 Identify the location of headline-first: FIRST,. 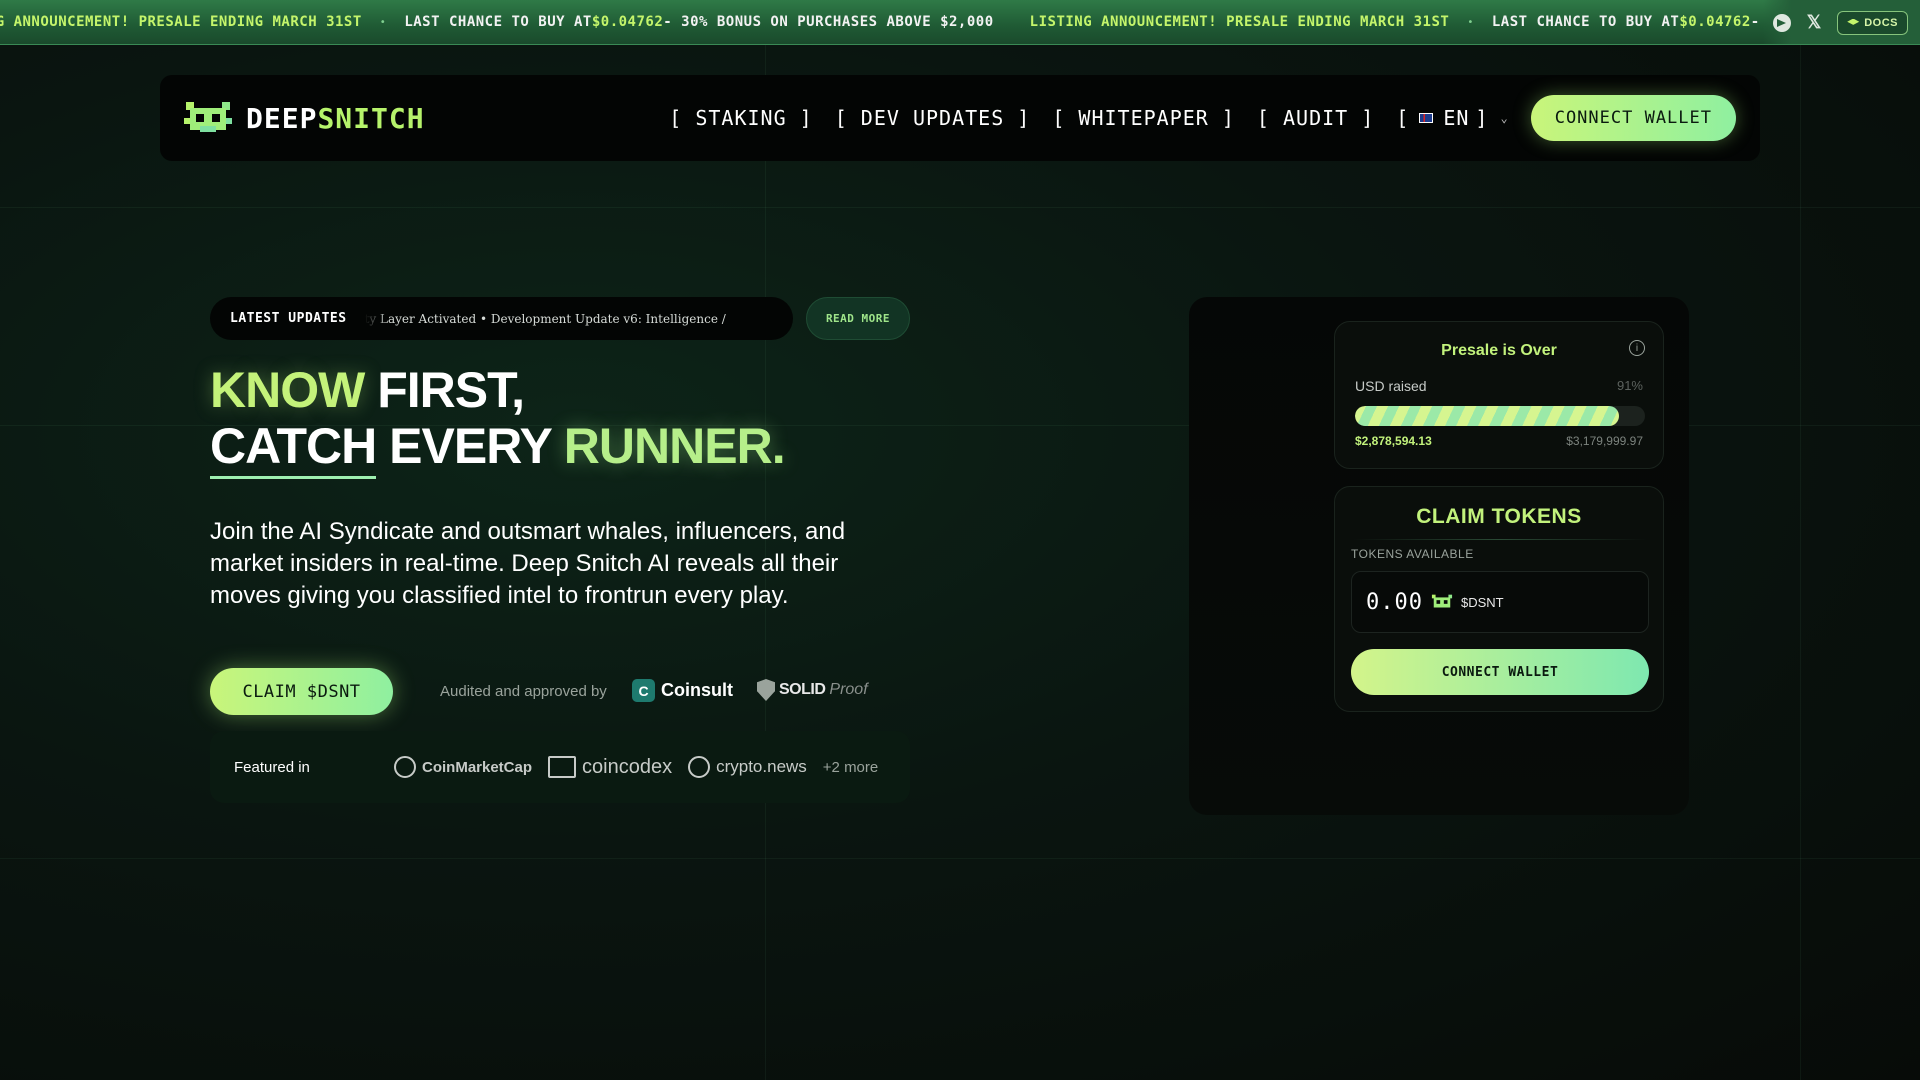
(444, 390).